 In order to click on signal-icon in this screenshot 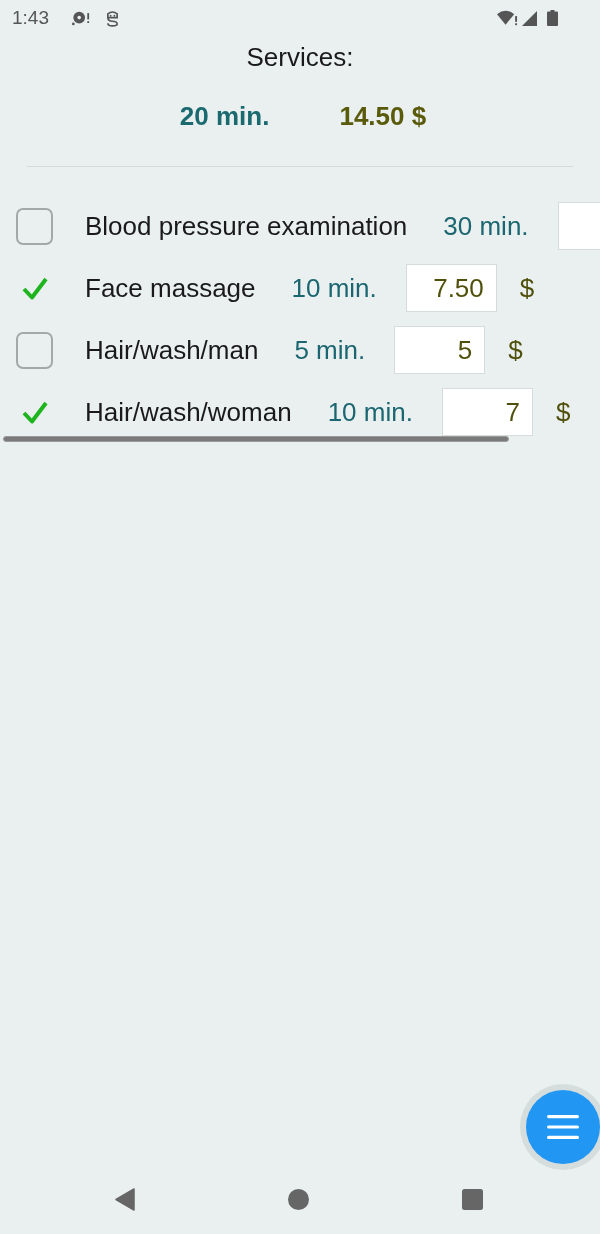, I will do `click(529, 18)`.